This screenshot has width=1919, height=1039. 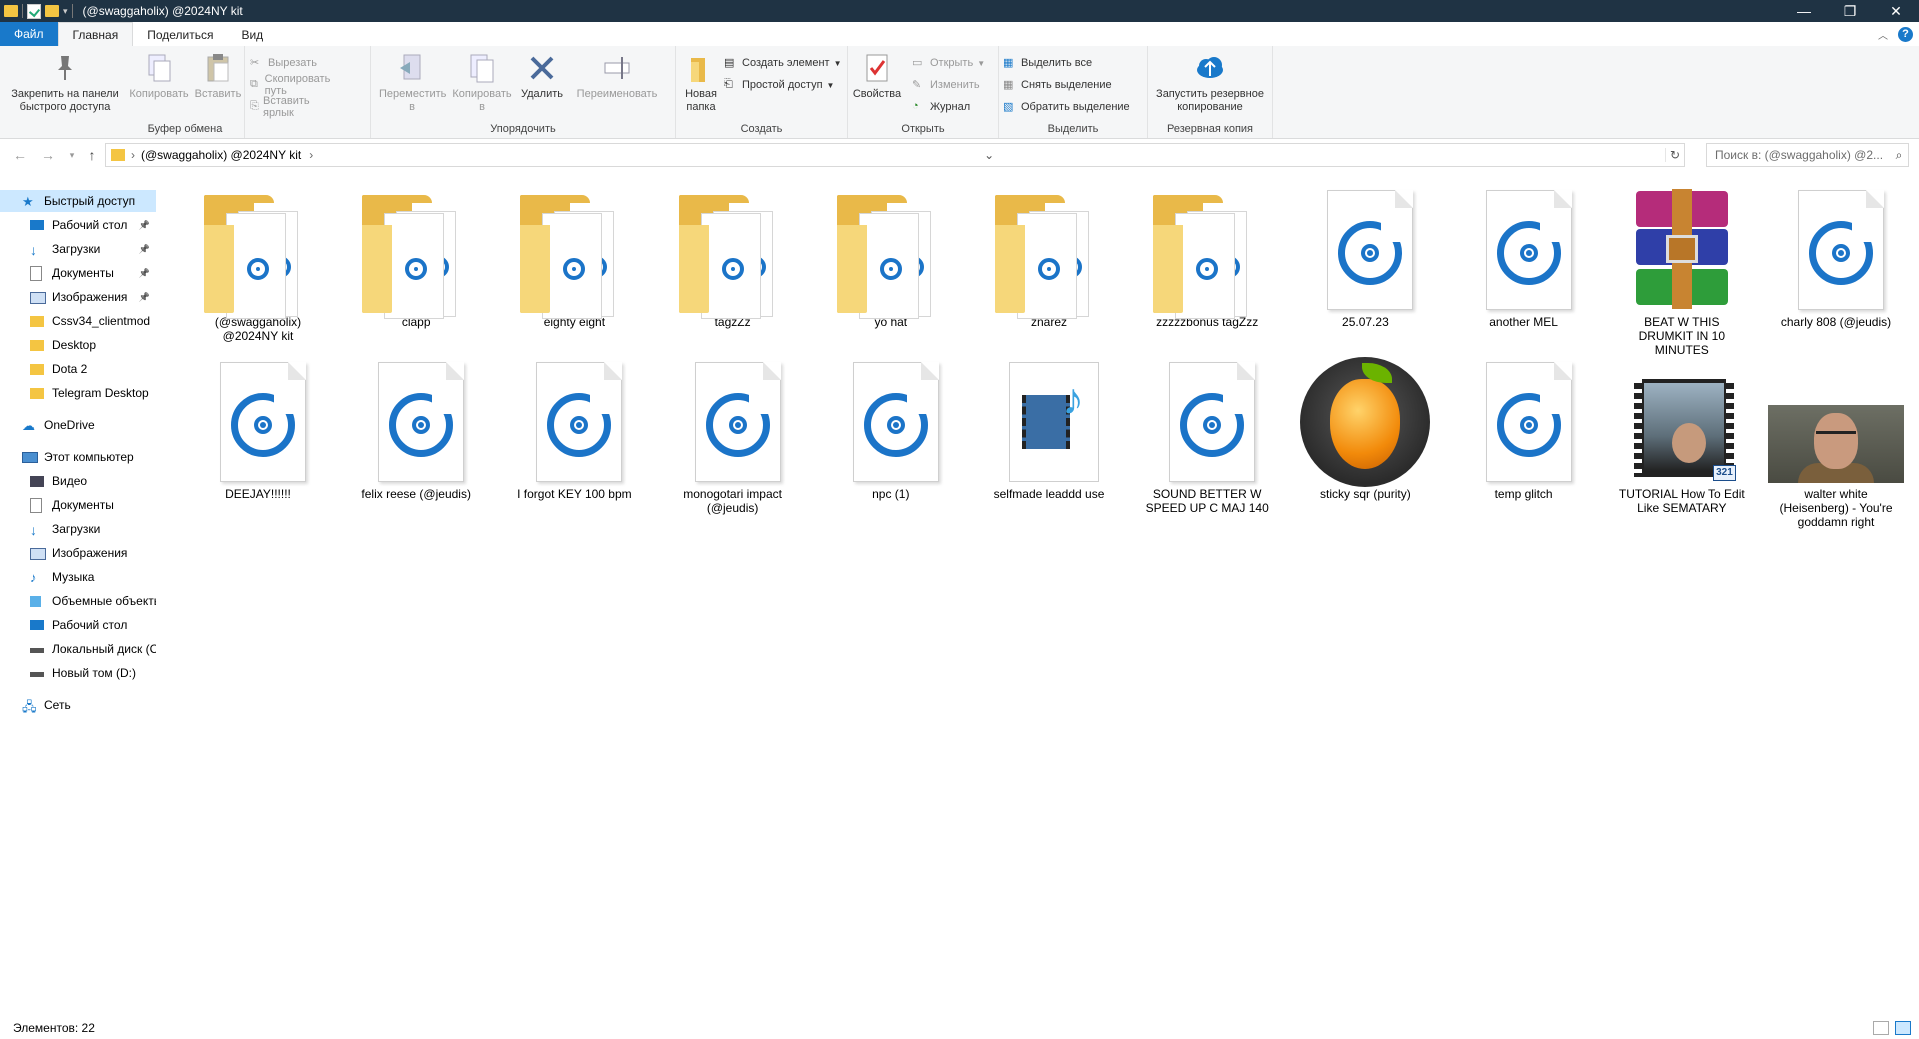 What do you see at coordinates (1066, 107) in the screenshot?
I see `invert-selection-button: ▧ Обратить выделение` at bounding box center [1066, 107].